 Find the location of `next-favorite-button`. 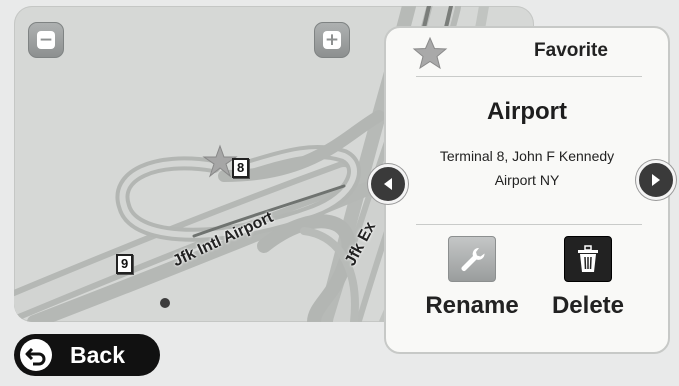

next-favorite-button is located at coordinates (656, 180).